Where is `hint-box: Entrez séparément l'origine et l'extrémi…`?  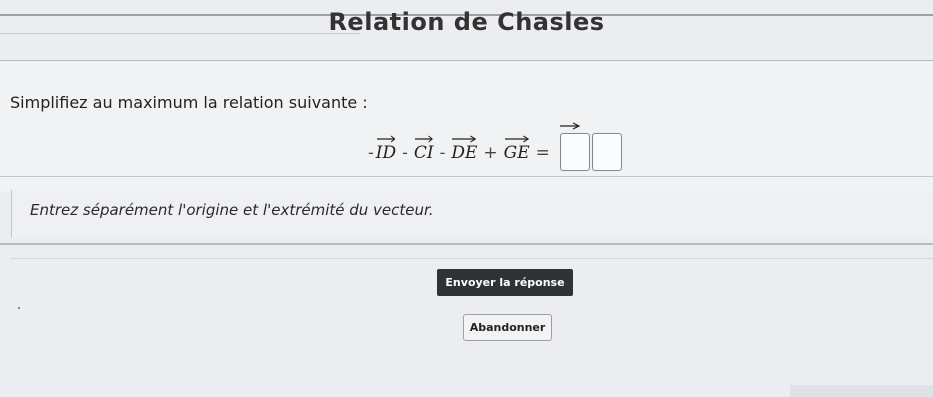
hint-box: Entrez séparément l'origine et l'extrémi… is located at coordinates (472, 214).